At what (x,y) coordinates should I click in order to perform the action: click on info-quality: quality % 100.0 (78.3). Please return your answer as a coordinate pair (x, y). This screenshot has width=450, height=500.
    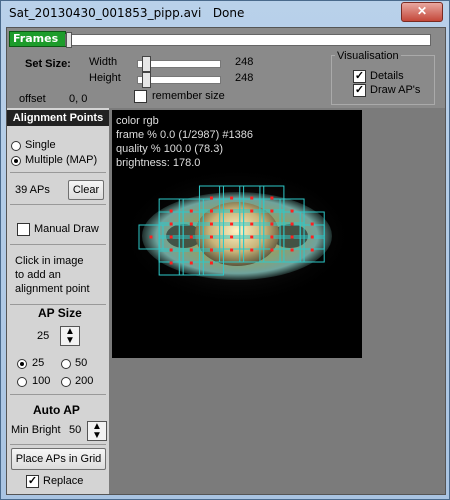
    Looking at the image, I should click on (170, 149).